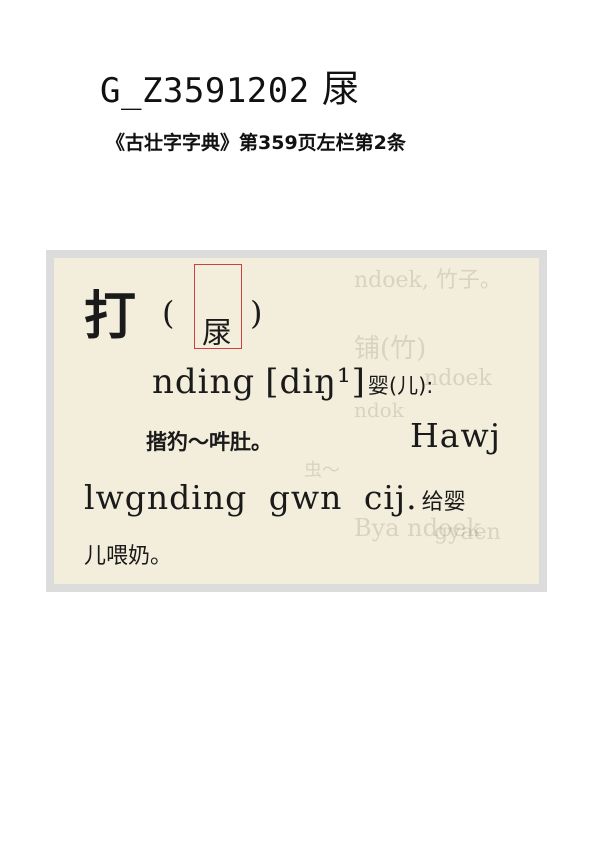 This screenshot has width=595, height=842. I want to click on character-code: G_Z3591202, so click(205, 91).